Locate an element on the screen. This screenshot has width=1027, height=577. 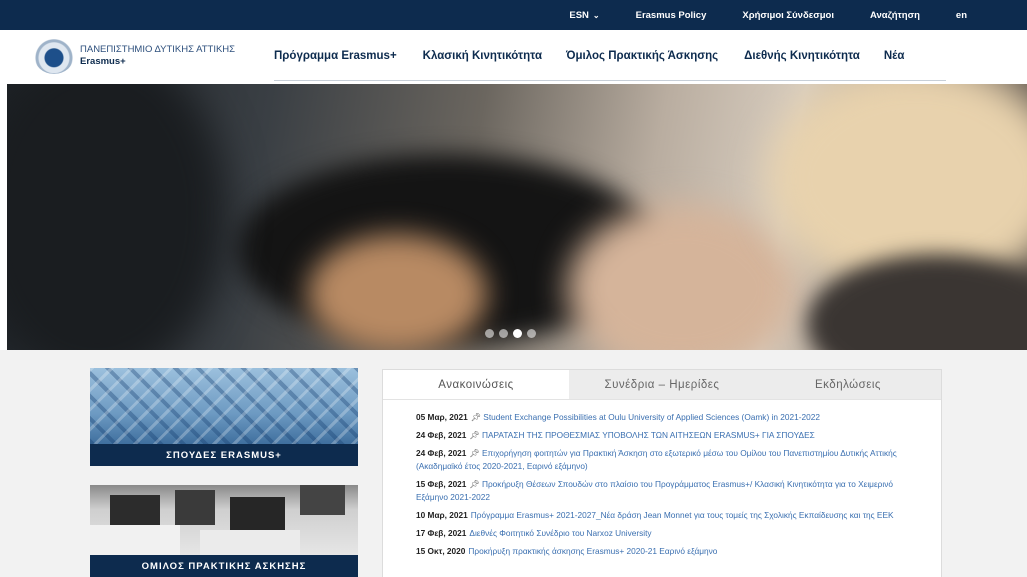
tab-events: Εκδηλώσεις is located at coordinates (848, 384).